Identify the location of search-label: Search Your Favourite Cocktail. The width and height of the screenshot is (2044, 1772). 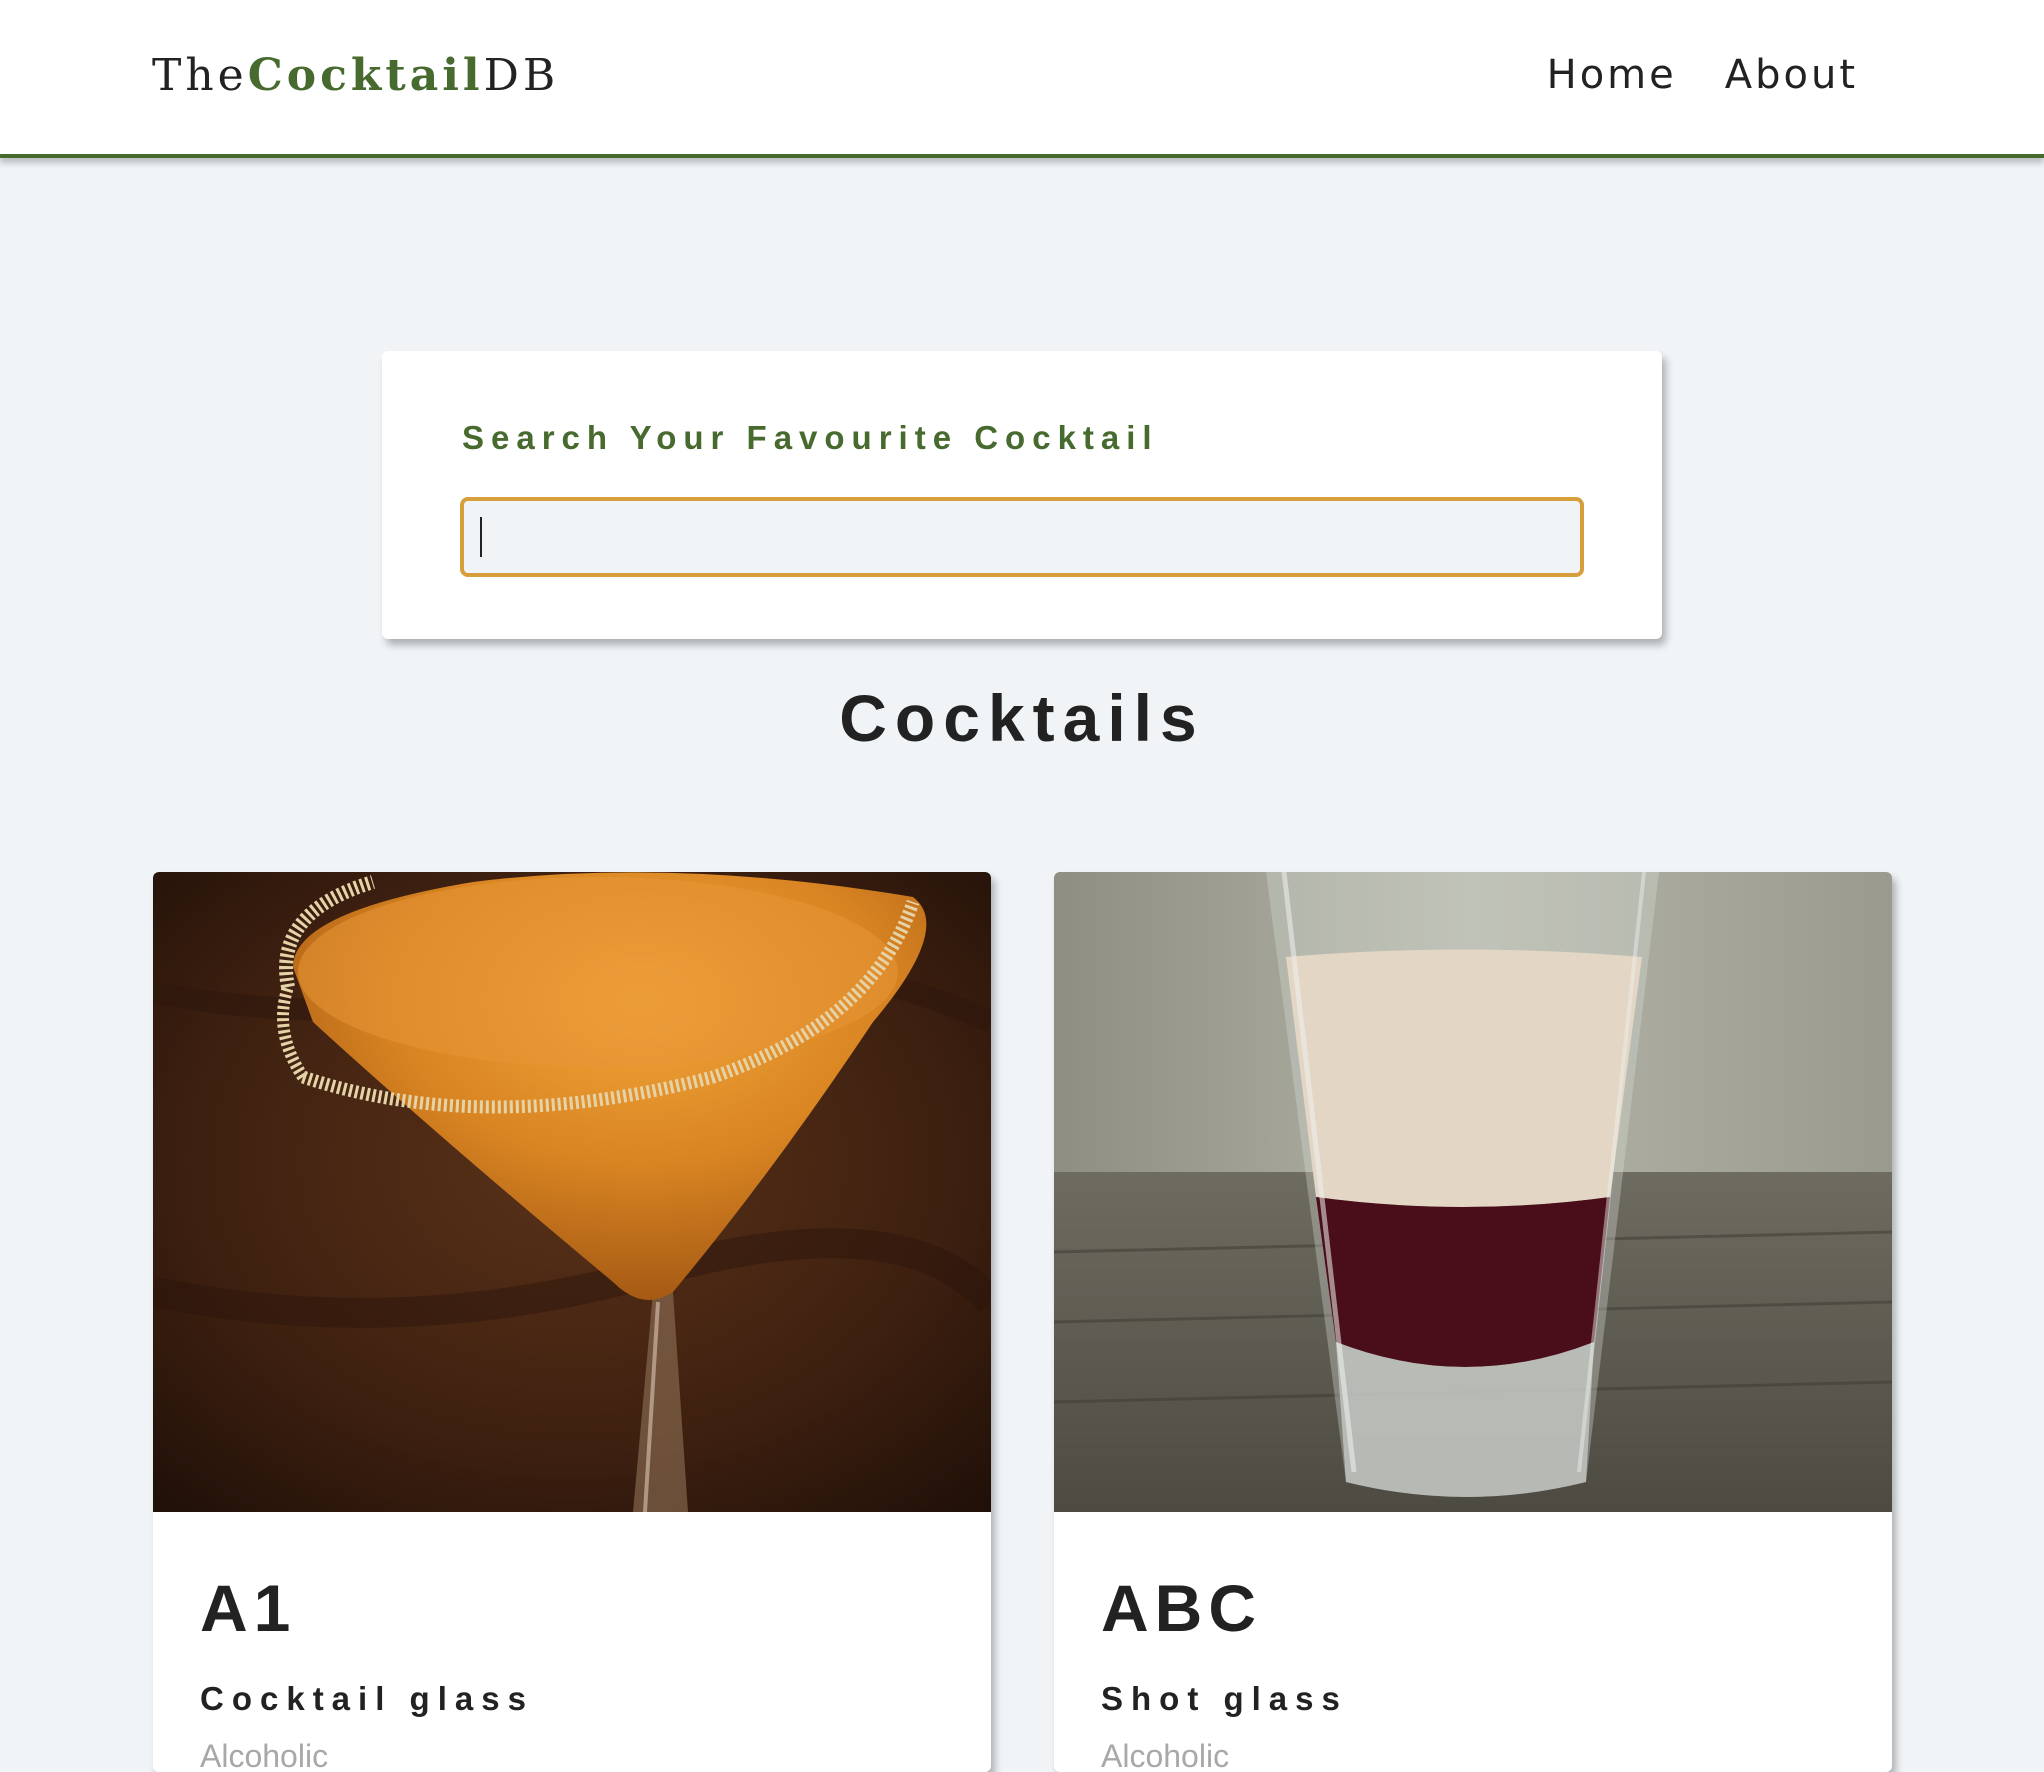
(810, 437).